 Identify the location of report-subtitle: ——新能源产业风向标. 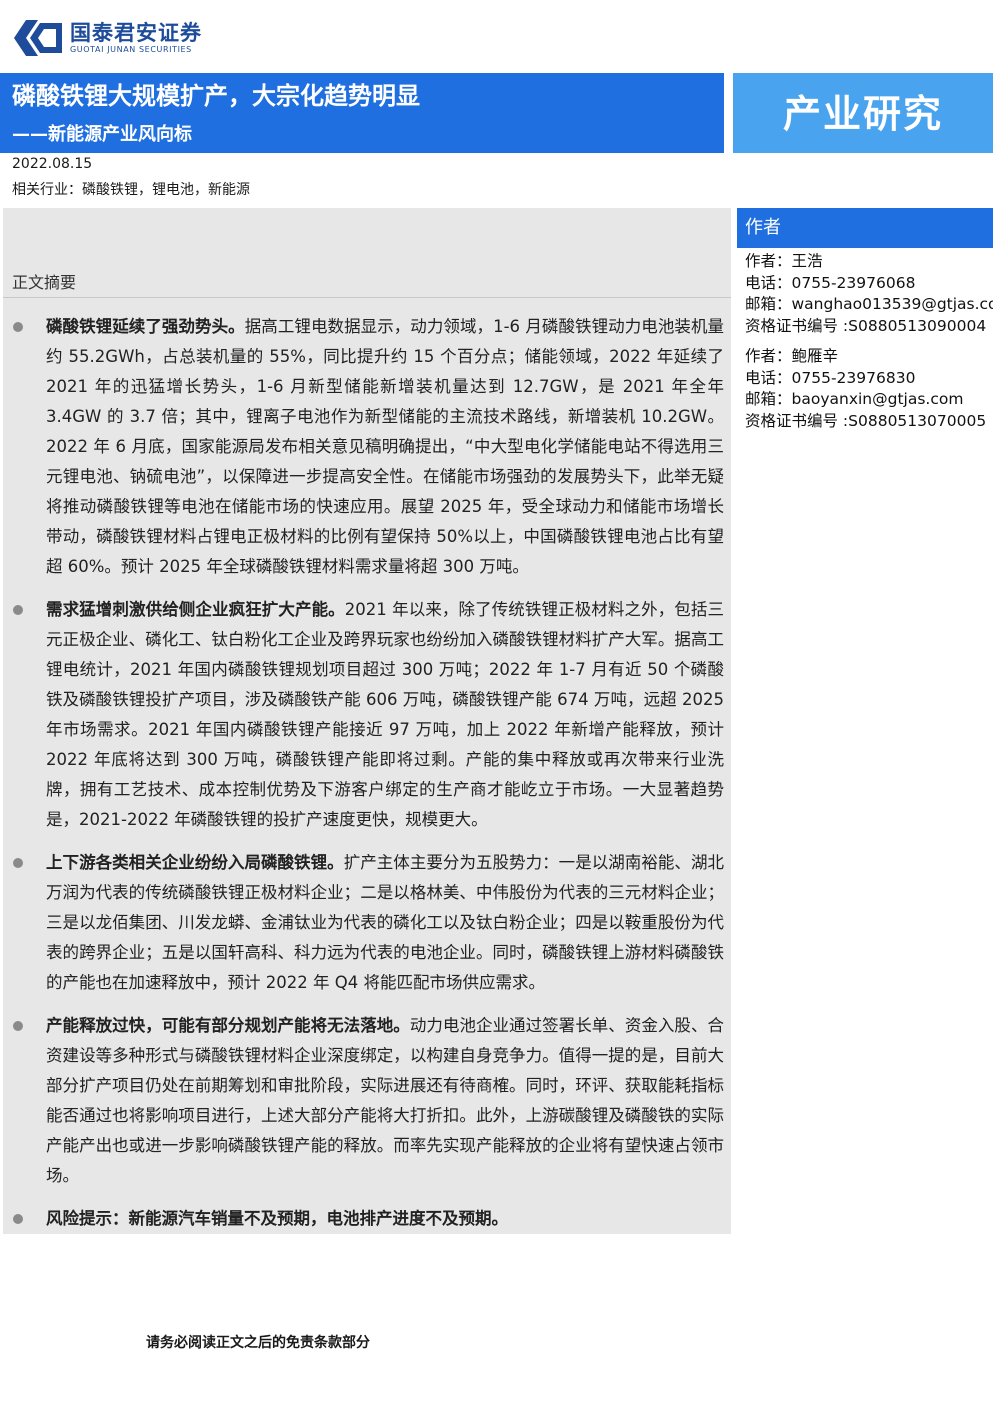
(102, 134).